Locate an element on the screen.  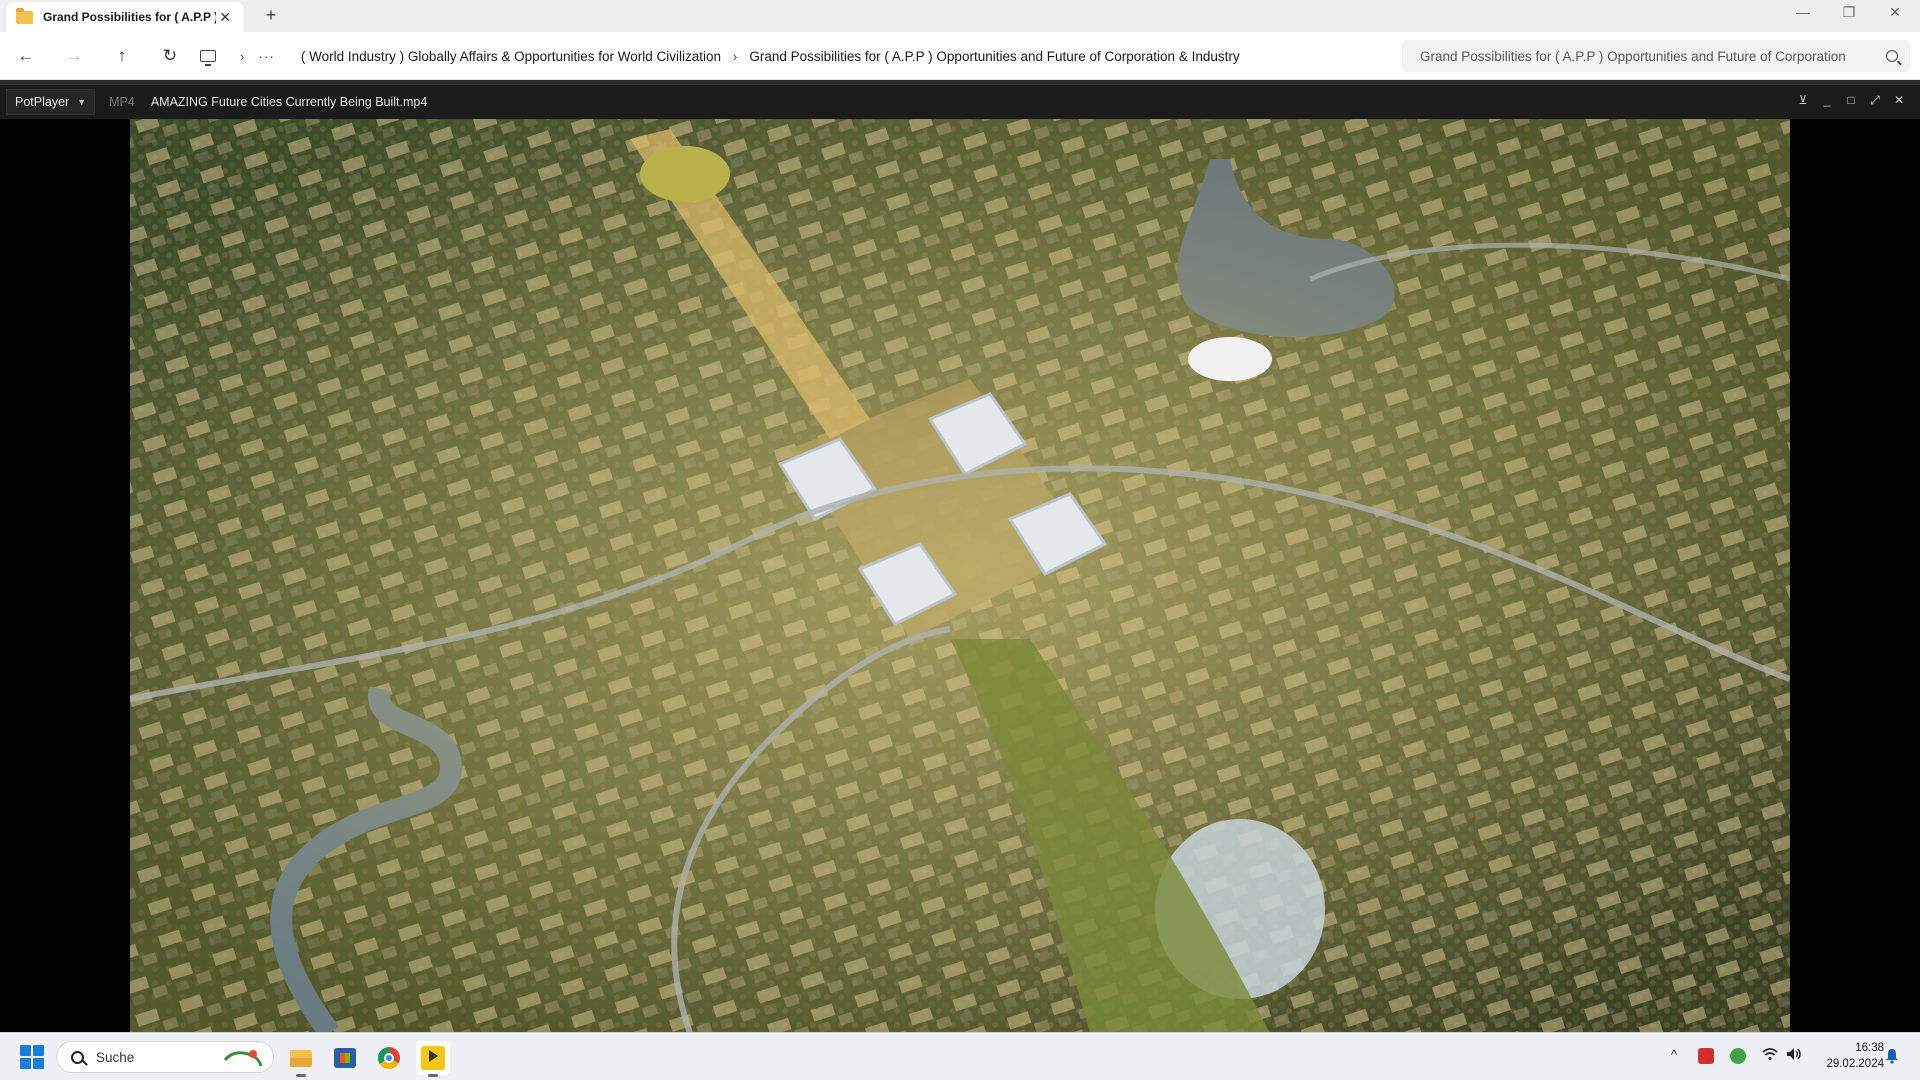
taskbar-potplayer is located at coordinates (433, 1059).